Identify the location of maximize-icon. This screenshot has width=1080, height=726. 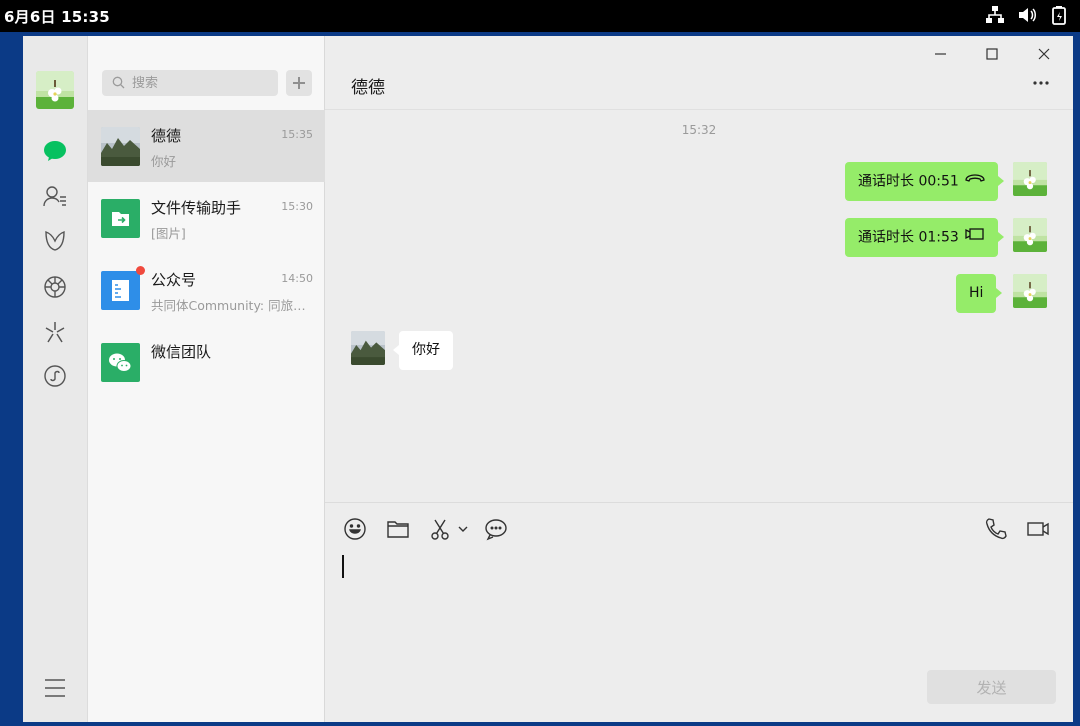
(992, 54).